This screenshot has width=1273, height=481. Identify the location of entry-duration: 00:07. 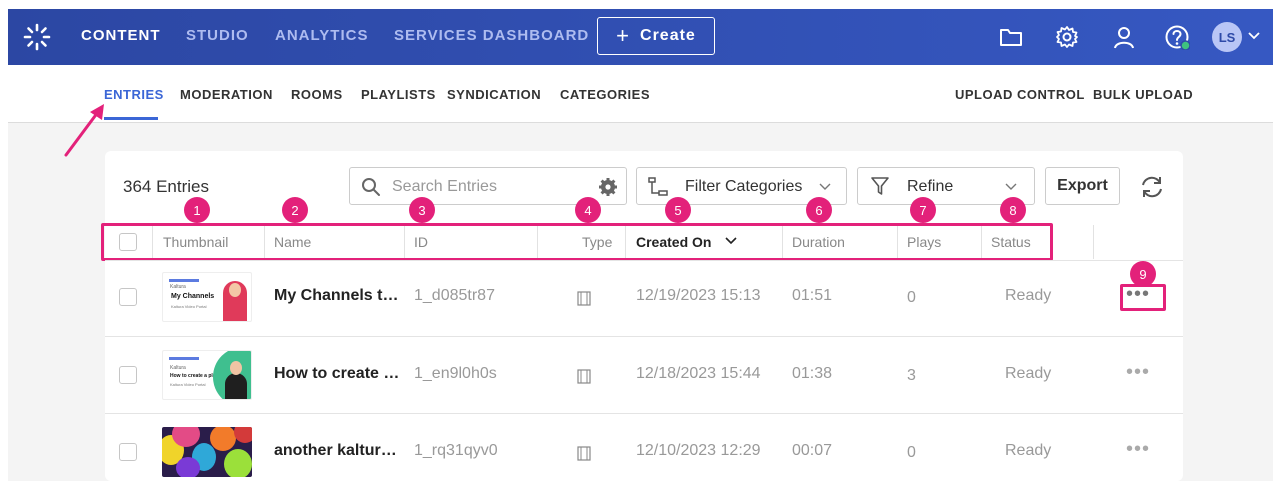
(812, 450).